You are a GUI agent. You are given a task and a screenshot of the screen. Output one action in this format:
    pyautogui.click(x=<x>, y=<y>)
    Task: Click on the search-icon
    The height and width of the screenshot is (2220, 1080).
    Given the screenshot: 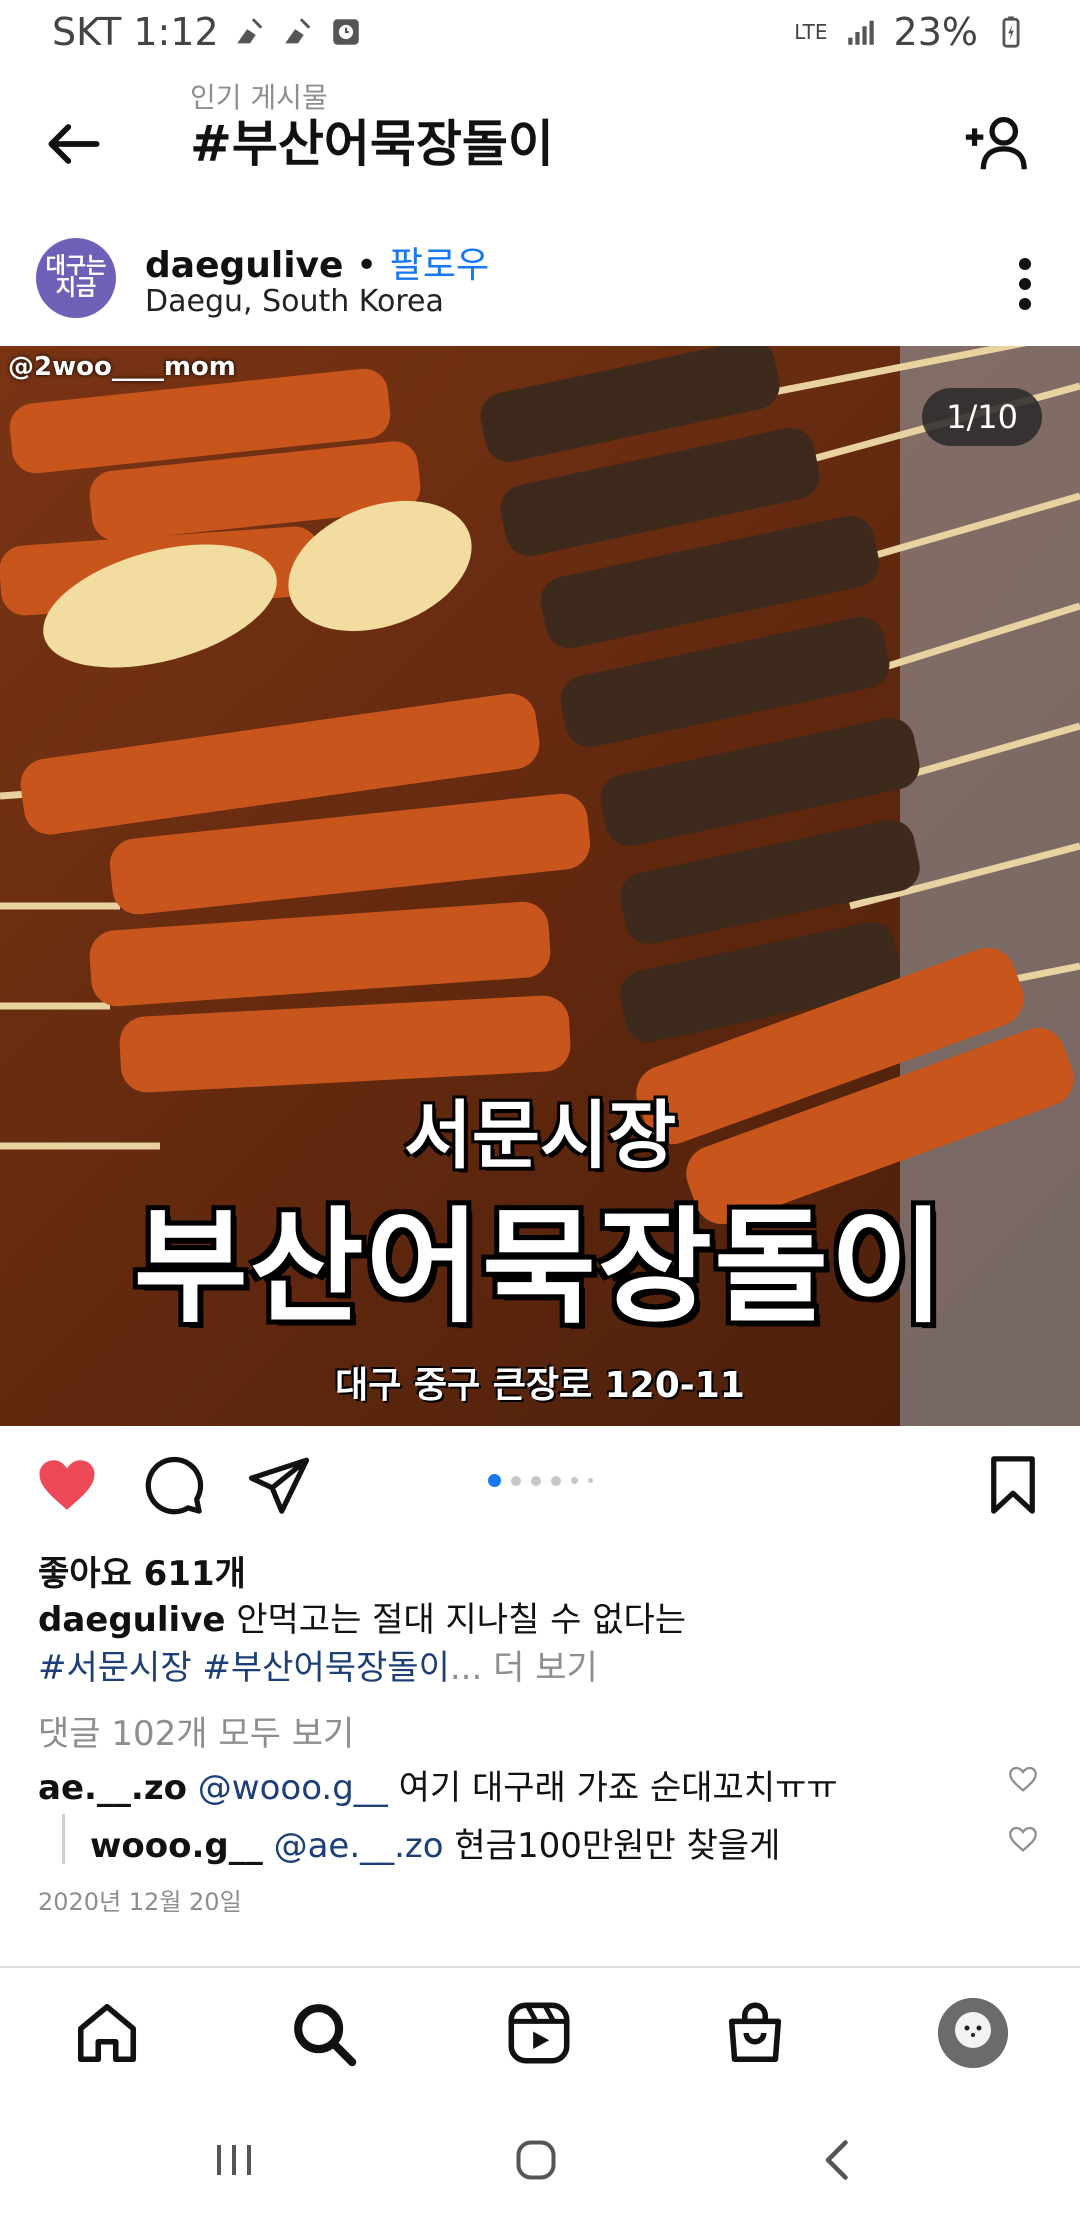 What is the action you would take?
    pyautogui.click(x=323, y=2033)
    